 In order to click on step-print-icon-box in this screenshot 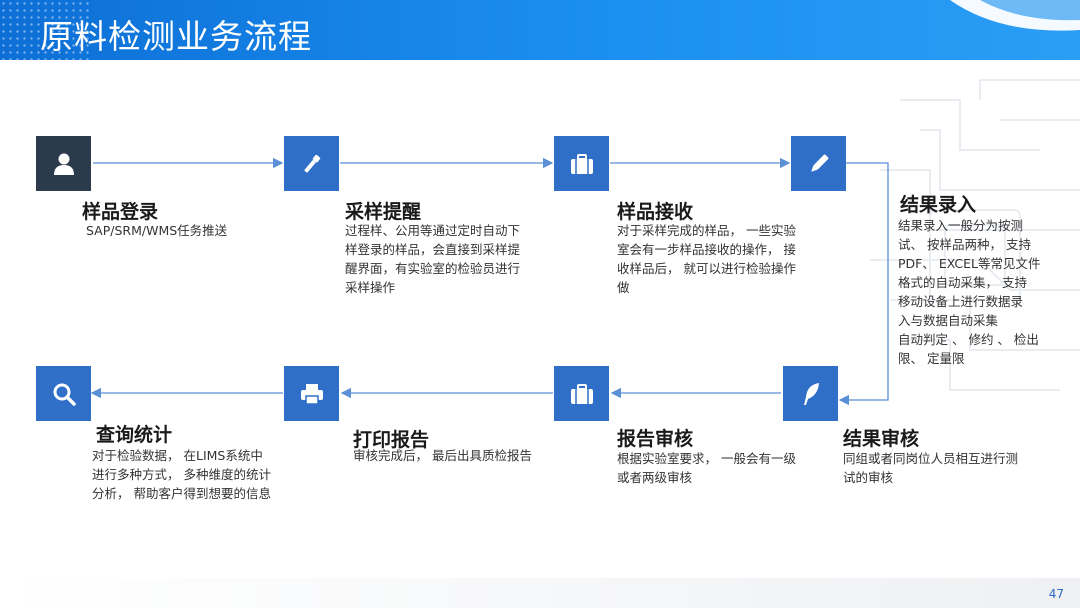, I will do `click(311, 393)`.